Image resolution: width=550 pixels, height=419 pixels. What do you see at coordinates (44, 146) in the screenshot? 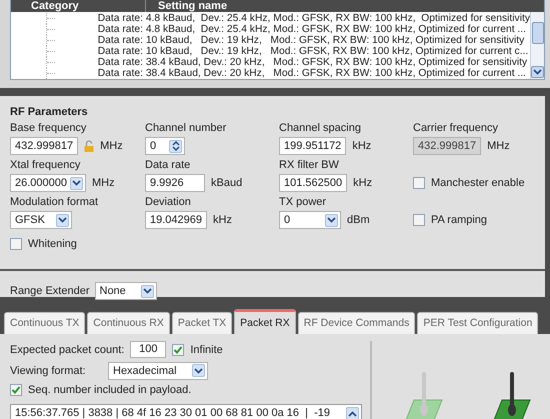
I see `input-field: 432.999817` at bounding box center [44, 146].